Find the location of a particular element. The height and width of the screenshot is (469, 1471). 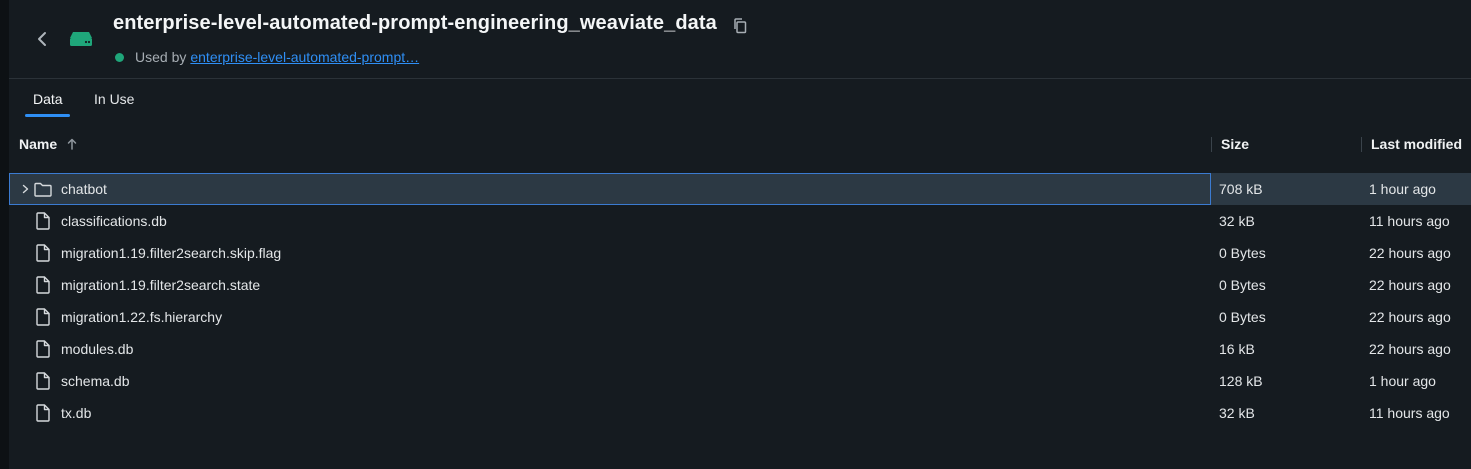

folder-icon is located at coordinates (43, 189).